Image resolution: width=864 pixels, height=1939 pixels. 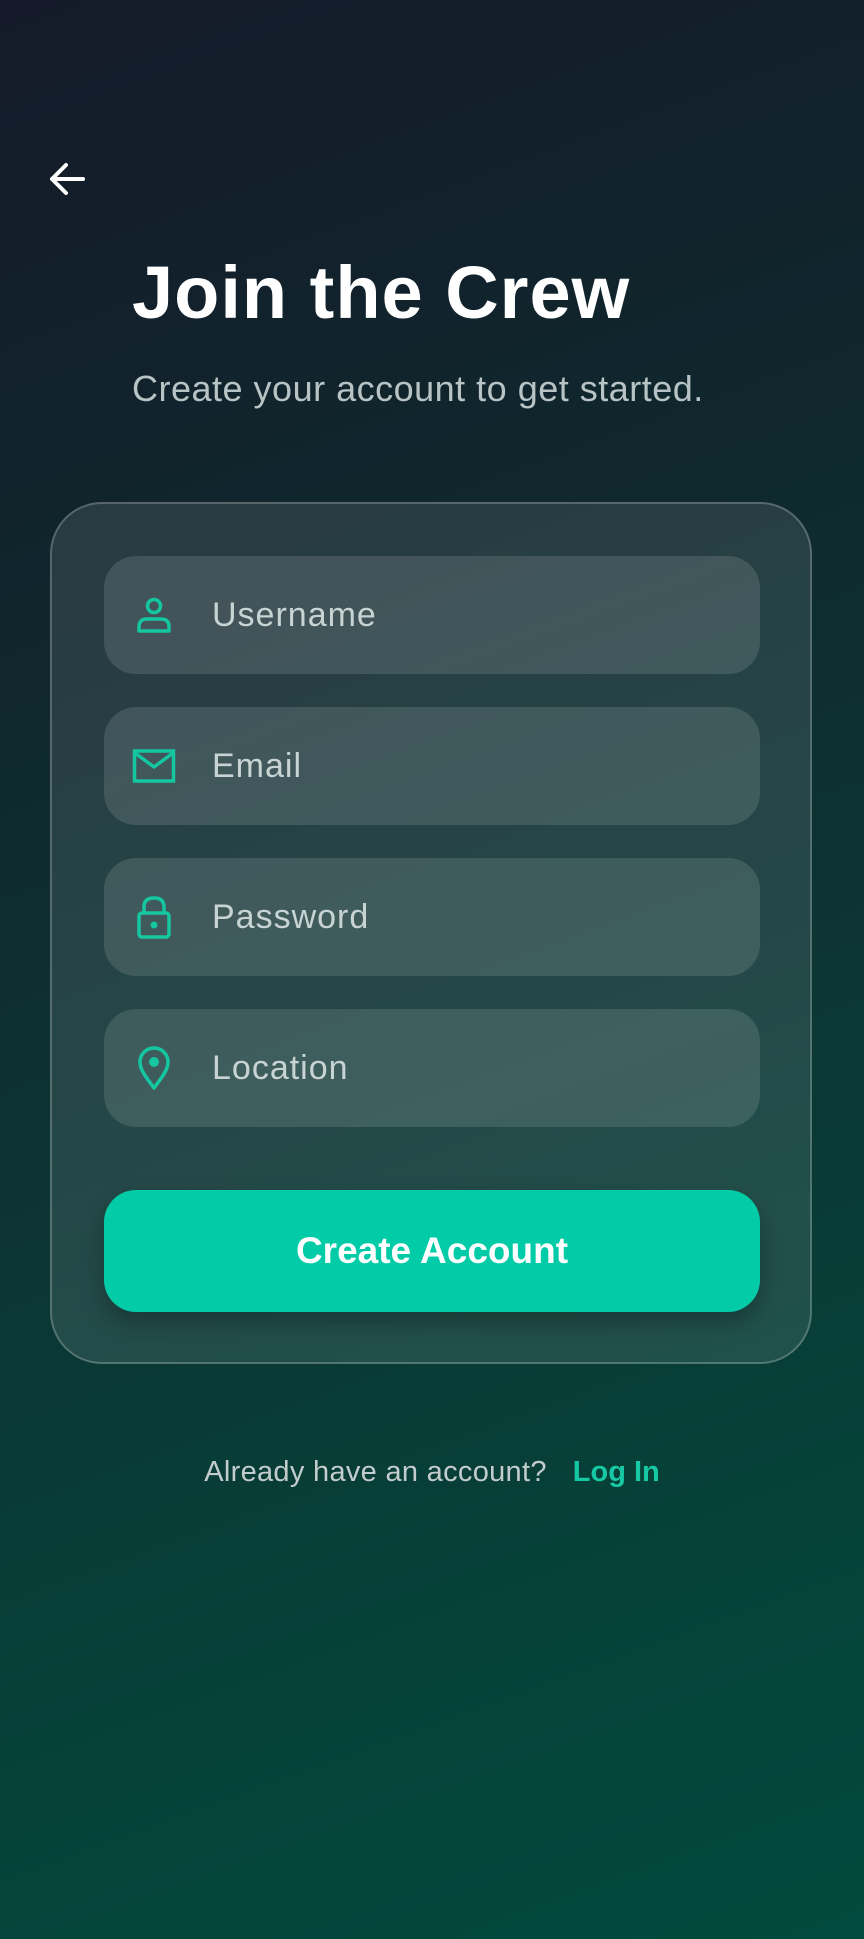 What do you see at coordinates (432, 917) in the screenshot?
I see `password-field: Password` at bounding box center [432, 917].